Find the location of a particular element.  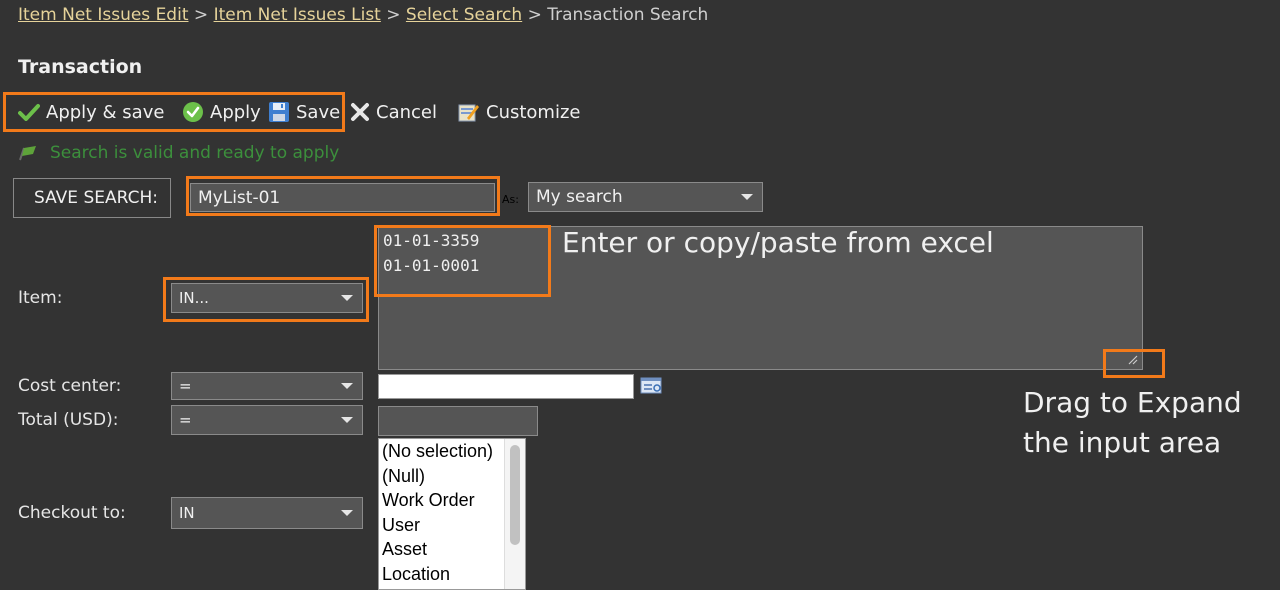

scrollbar-thumb is located at coordinates (515, 495).